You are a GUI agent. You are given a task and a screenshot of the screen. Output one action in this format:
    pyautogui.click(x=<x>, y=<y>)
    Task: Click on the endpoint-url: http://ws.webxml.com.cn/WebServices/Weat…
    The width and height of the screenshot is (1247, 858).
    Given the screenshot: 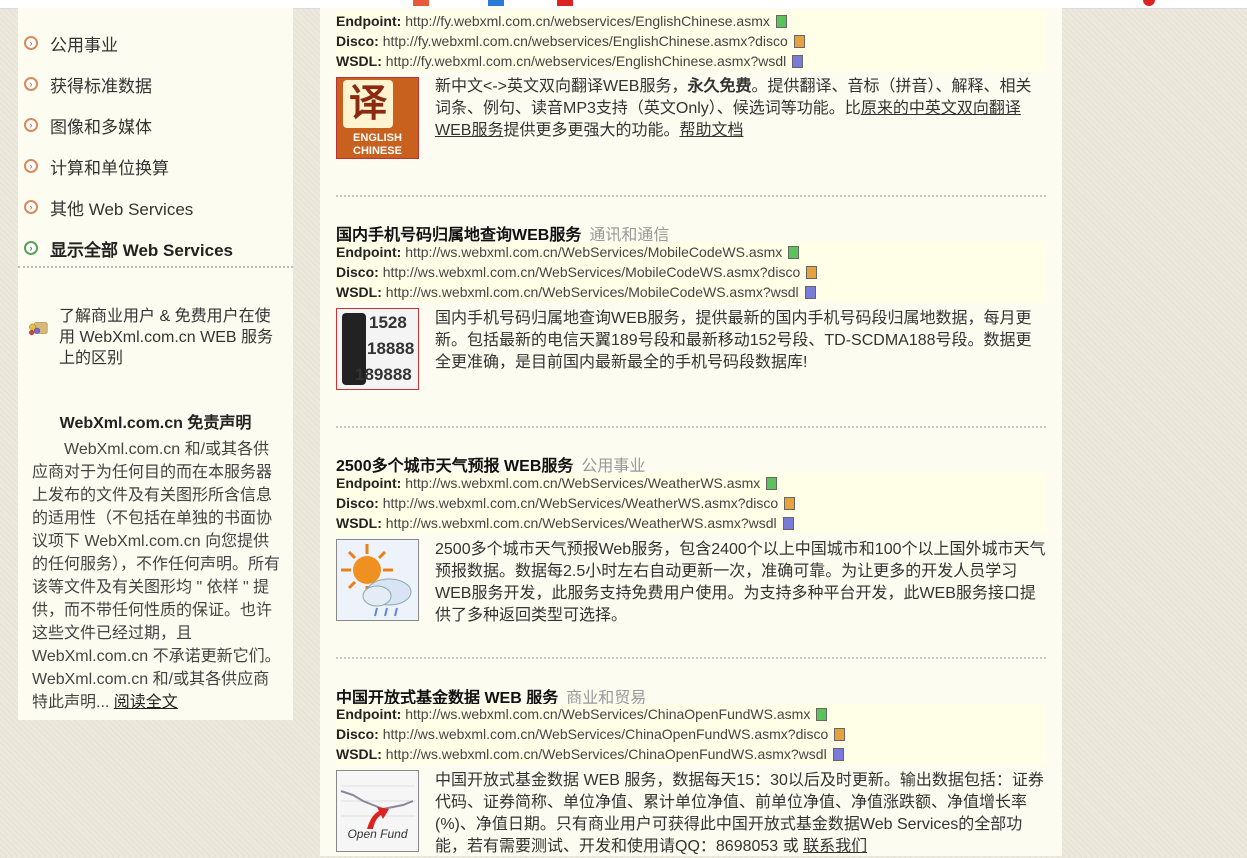 What is the action you would take?
    pyautogui.click(x=582, y=483)
    